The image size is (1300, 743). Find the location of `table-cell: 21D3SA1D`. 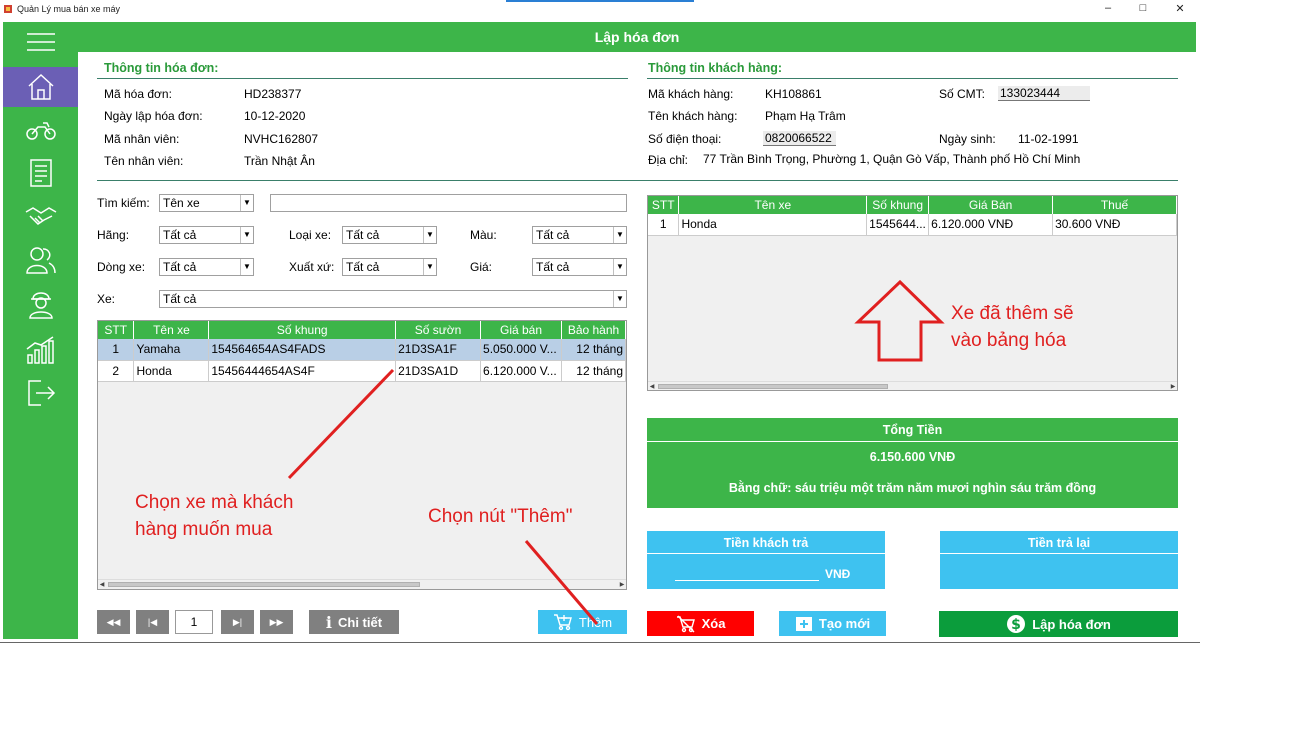

table-cell: 21D3SA1D is located at coordinates (438, 371).